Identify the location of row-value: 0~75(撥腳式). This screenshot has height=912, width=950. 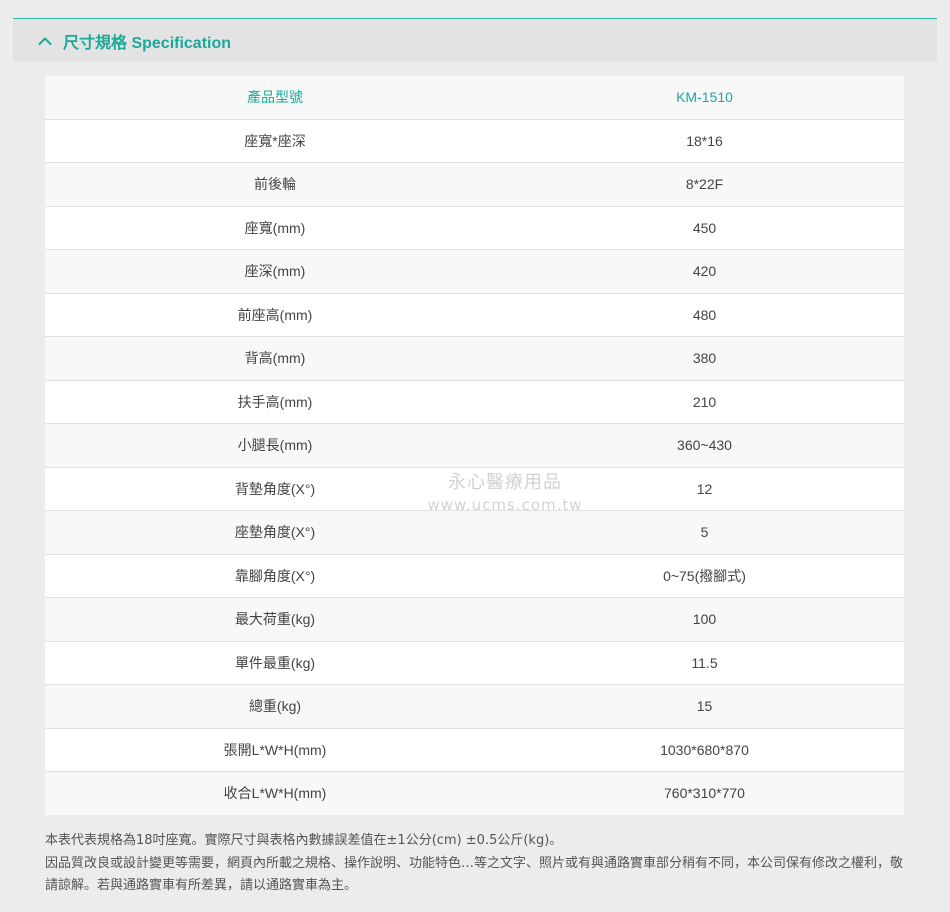
(704, 576).